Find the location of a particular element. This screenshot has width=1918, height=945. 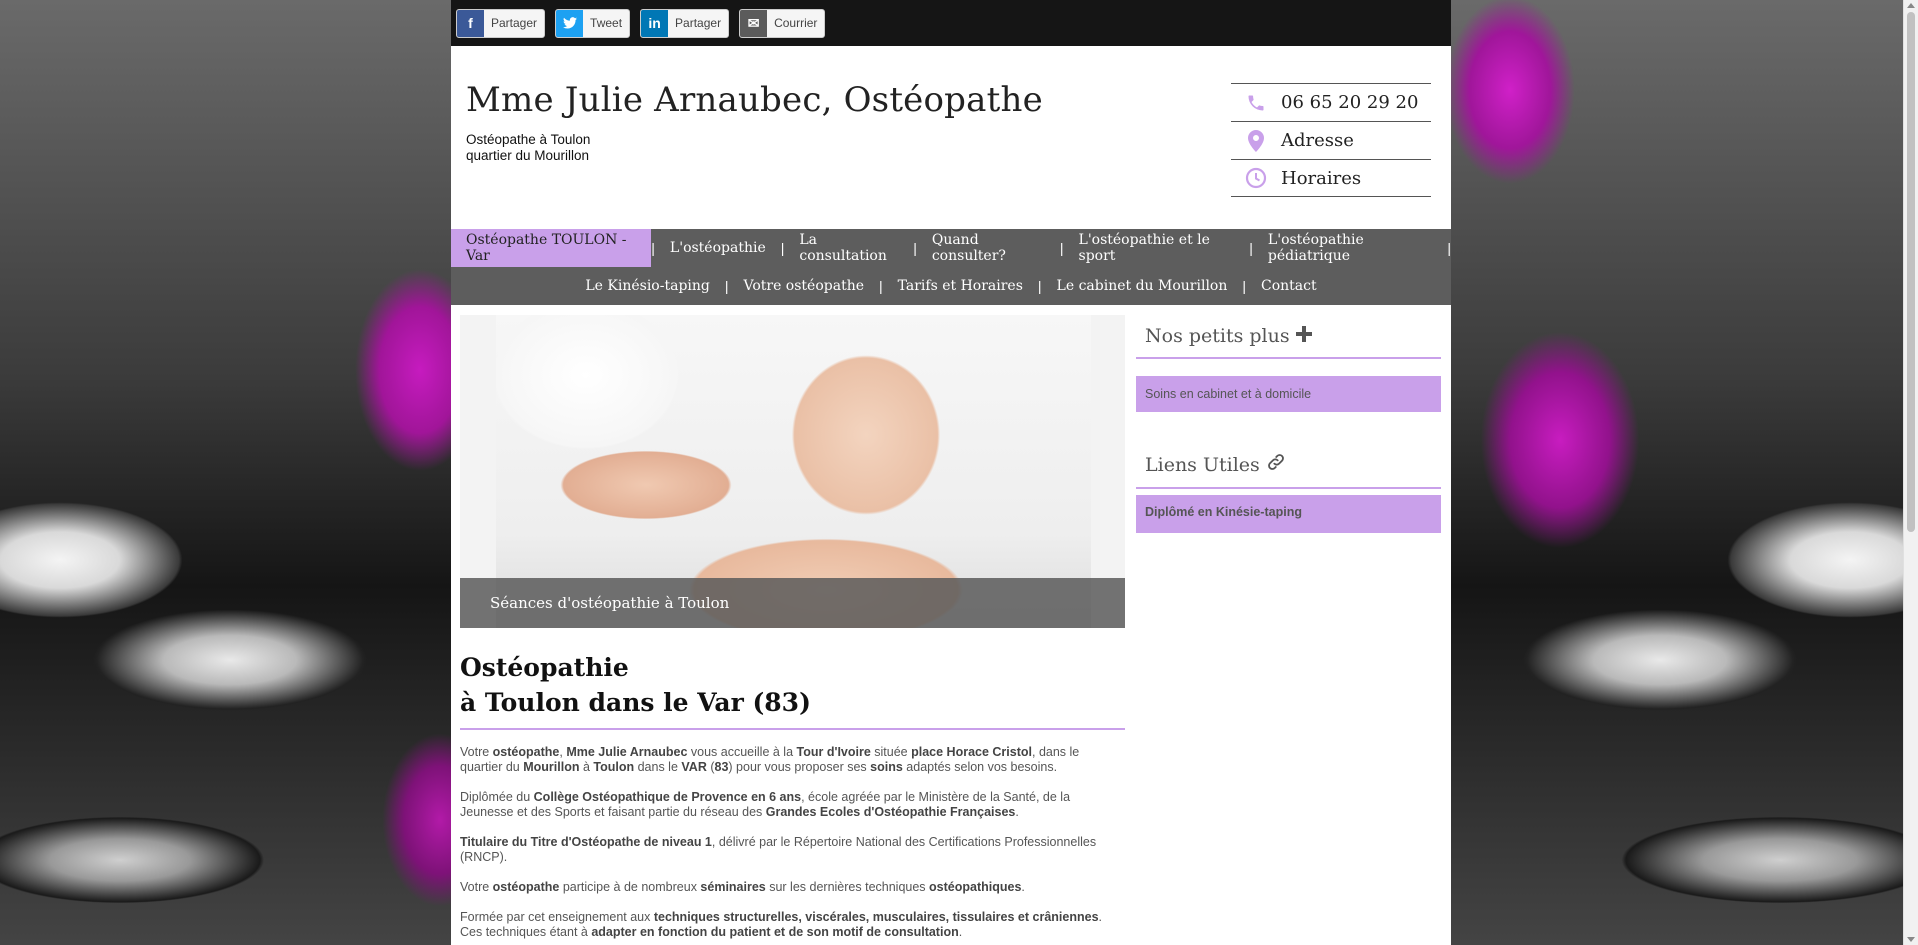

nav-item-quand-consulter: Quand consulter? is located at coordinates (988, 248).